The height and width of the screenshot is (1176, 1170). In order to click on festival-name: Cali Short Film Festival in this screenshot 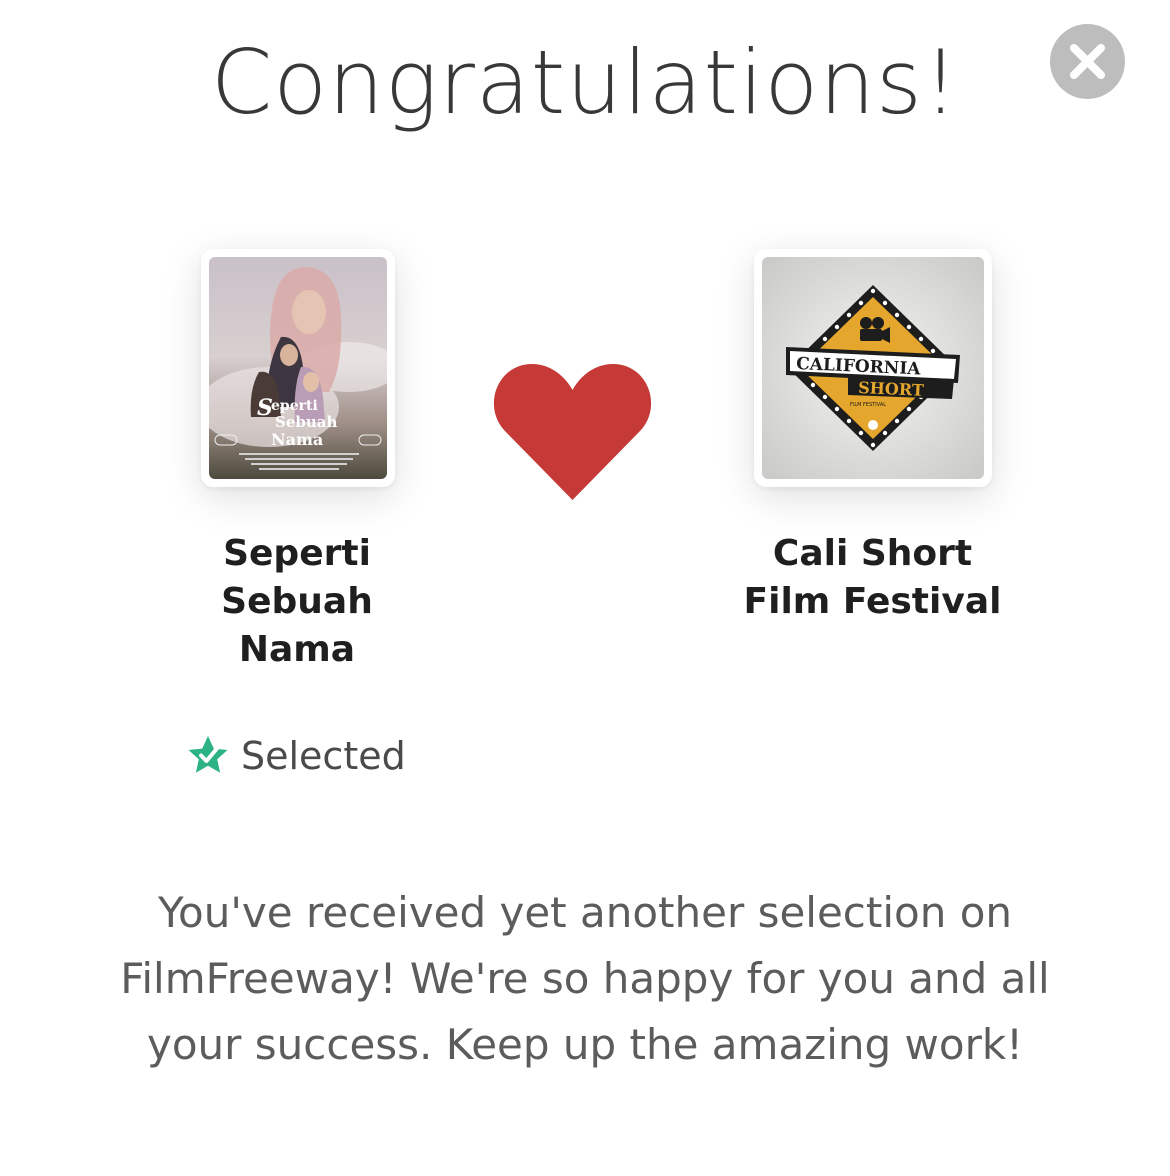, I will do `click(872, 577)`.